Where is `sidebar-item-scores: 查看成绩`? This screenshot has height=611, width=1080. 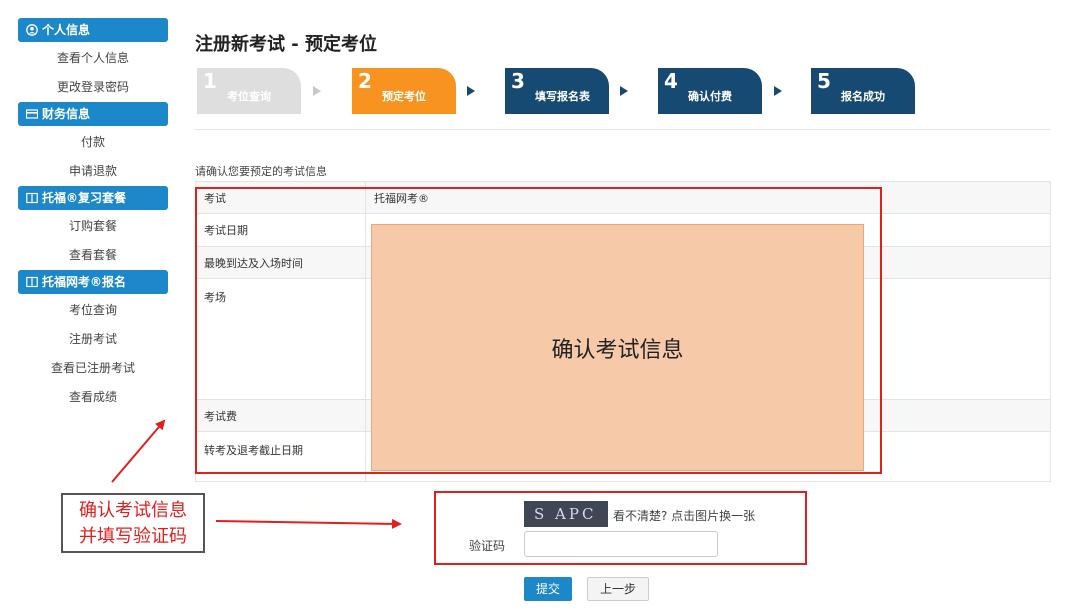
sidebar-item-scores: 查看成绩 is located at coordinates (93, 397).